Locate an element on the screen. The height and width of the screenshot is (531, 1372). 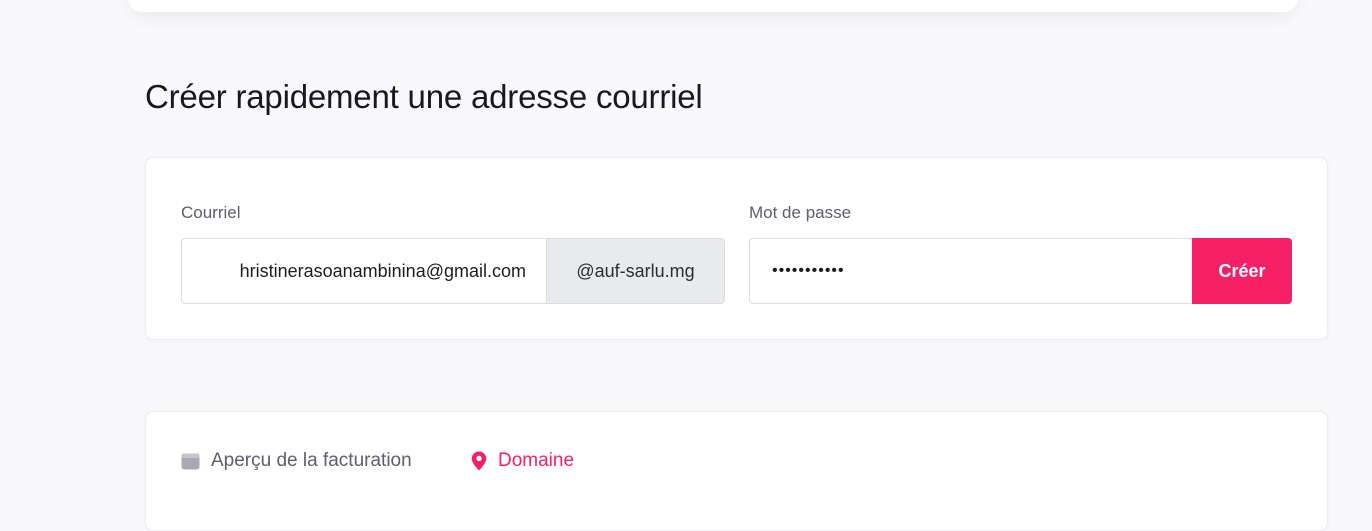
password-input is located at coordinates (970, 271).